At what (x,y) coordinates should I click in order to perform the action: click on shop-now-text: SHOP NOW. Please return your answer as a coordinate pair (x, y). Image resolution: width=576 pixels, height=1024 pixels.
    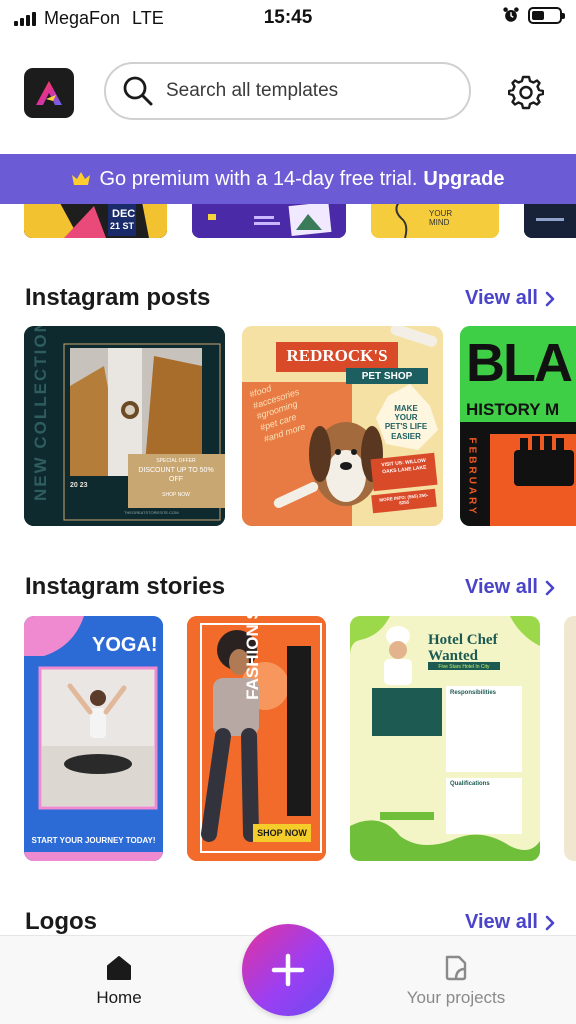
    Looking at the image, I should click on (176, 495).